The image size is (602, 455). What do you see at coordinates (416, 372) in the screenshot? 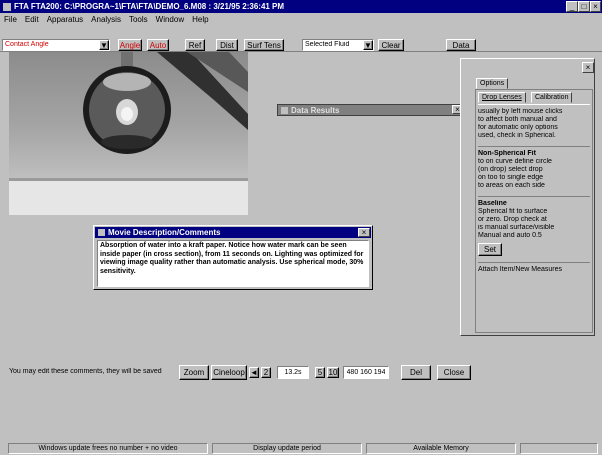
I see `delete-button: Del` at bounding box center [416, 372].